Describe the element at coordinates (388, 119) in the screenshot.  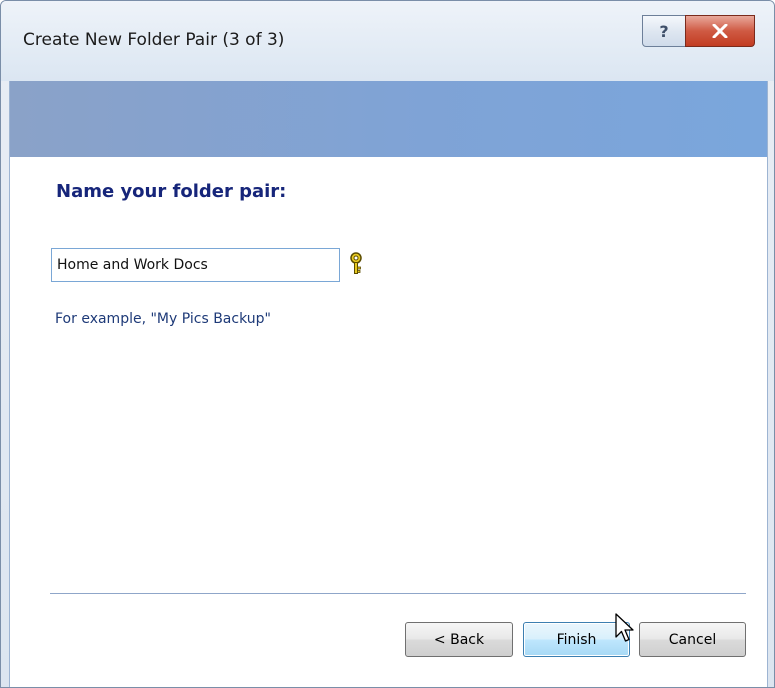
I see `header-banner` at that location.